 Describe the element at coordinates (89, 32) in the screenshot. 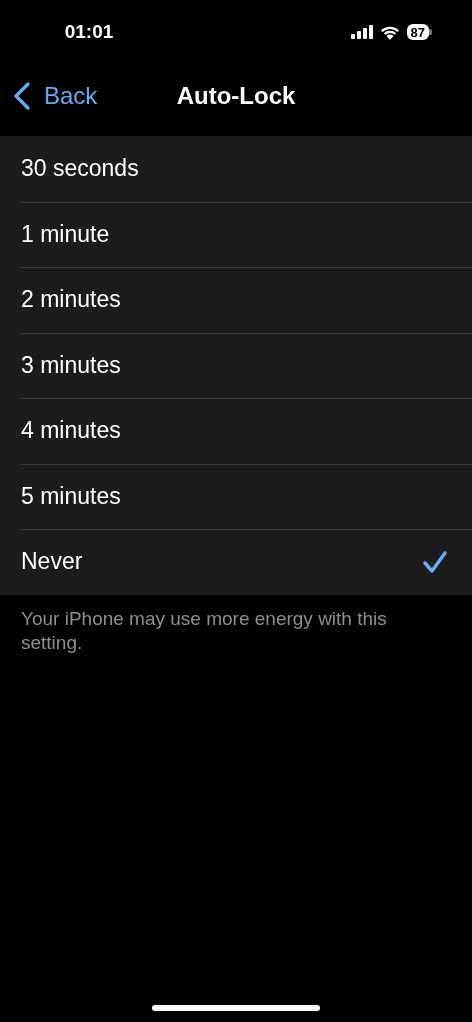

I see `status-time: 01:01` at that location.